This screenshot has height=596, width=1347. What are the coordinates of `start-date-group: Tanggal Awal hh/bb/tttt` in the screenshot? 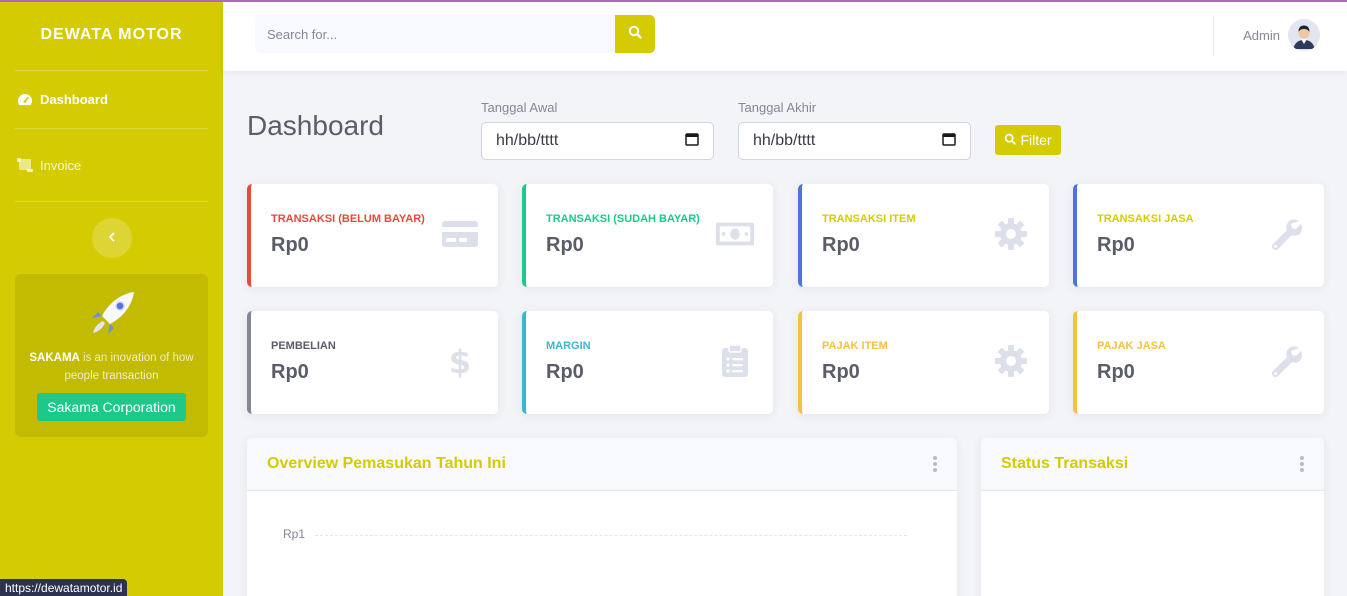 It's located at (597, 130).